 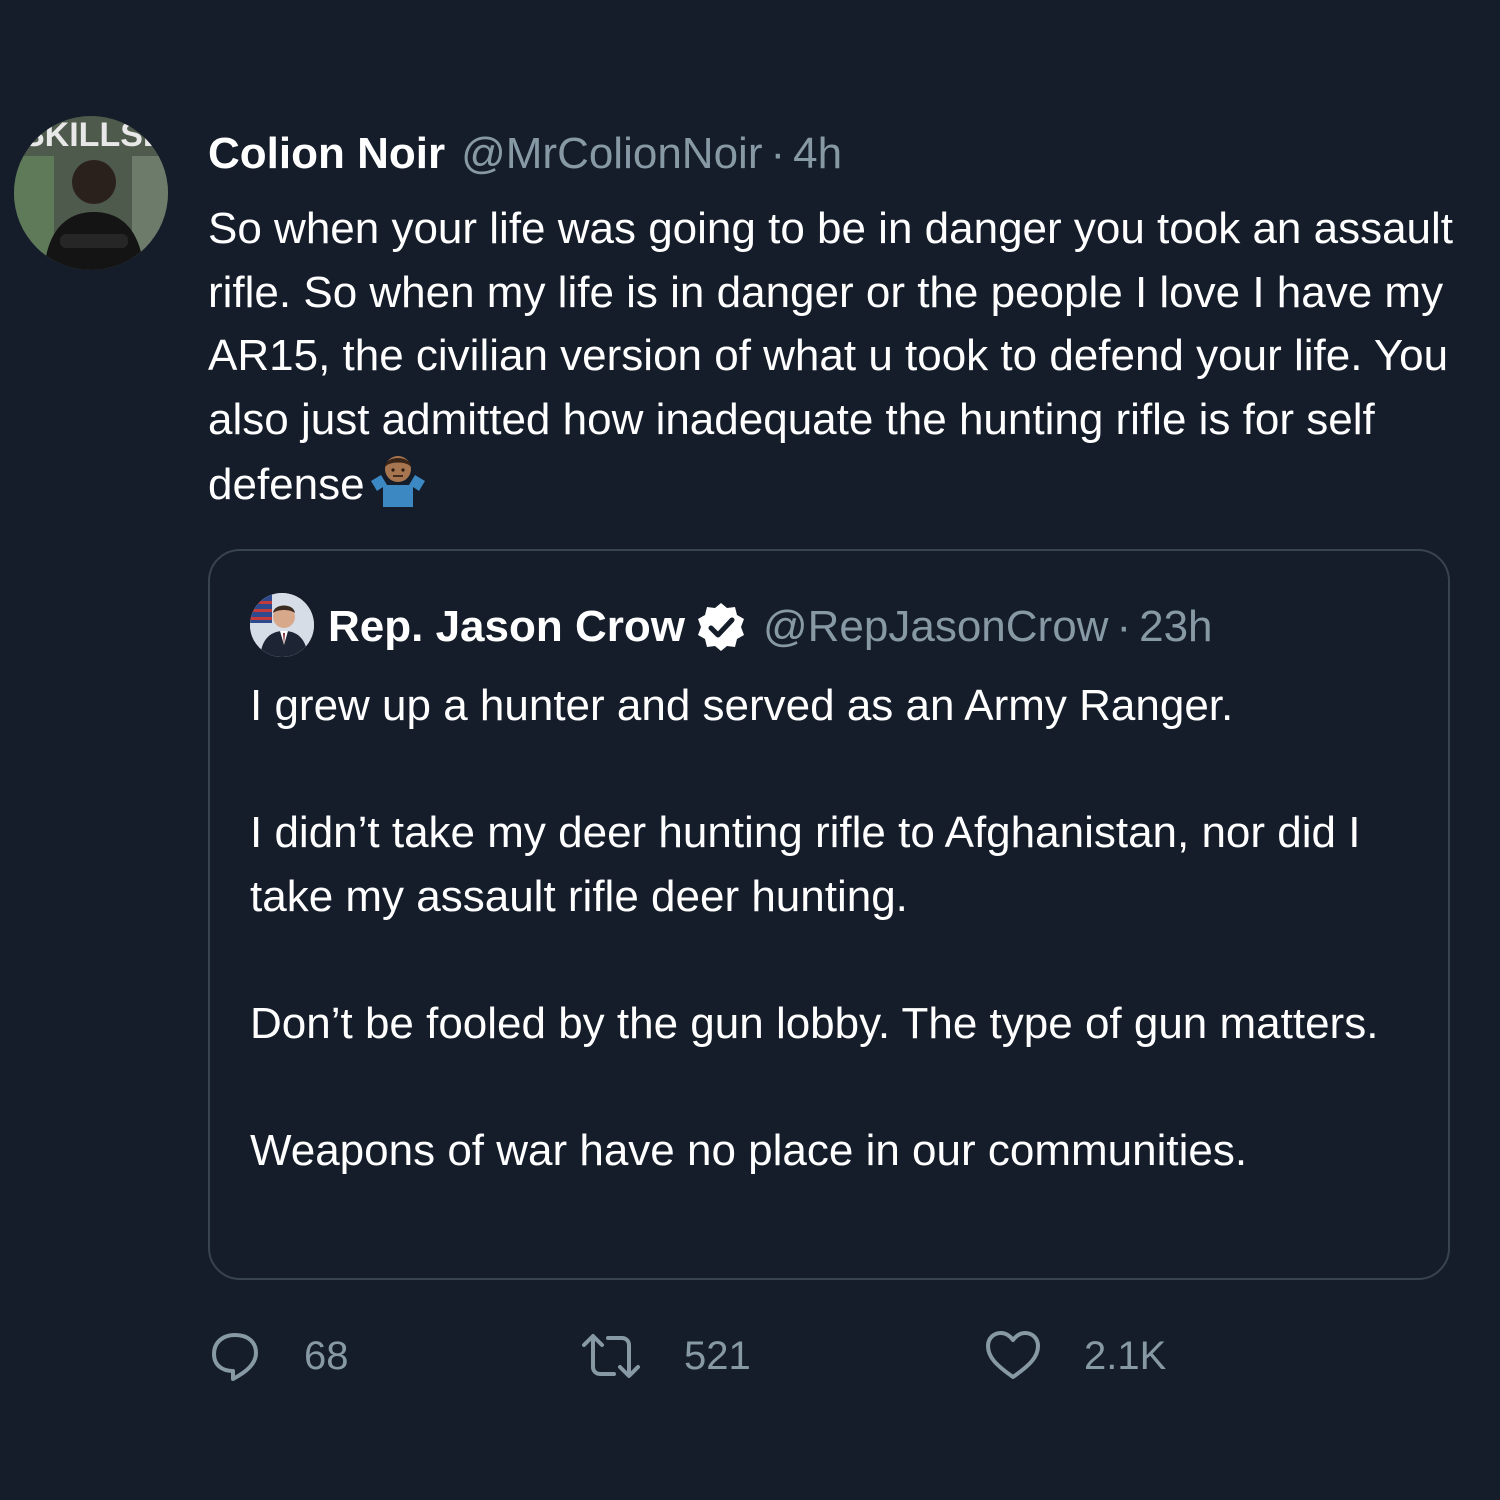 I want to click on person-avatar-icon: SKILLSET, so click(x=91, y=193).